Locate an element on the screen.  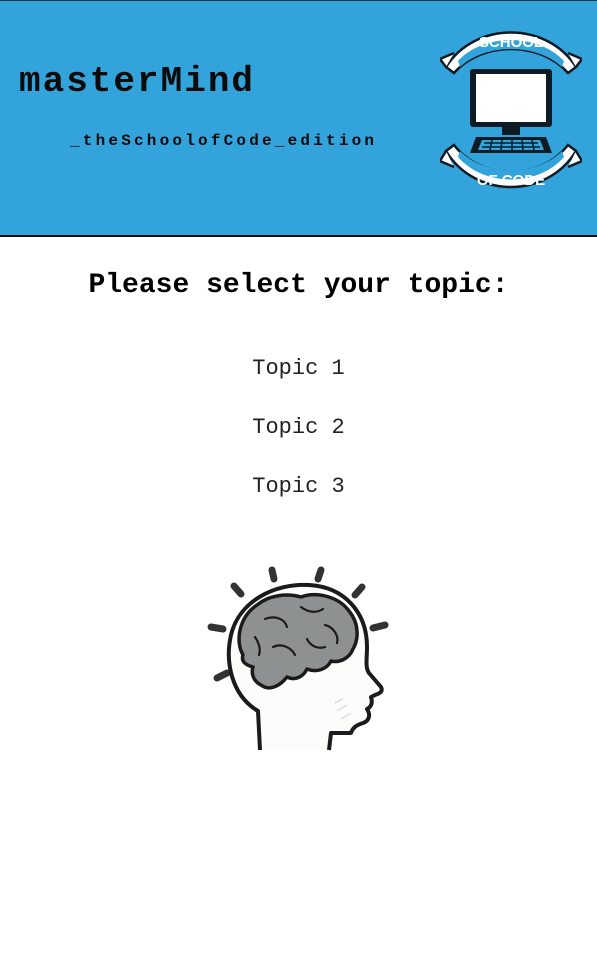
logo-text-top: SCHOOL is located at coordinates (511, 42).